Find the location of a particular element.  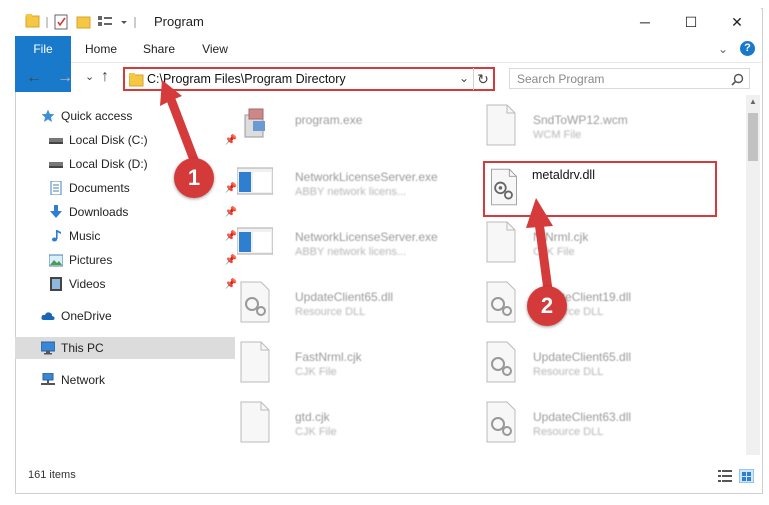

step-badge-1: 1 is located at coordinates (194, 178).